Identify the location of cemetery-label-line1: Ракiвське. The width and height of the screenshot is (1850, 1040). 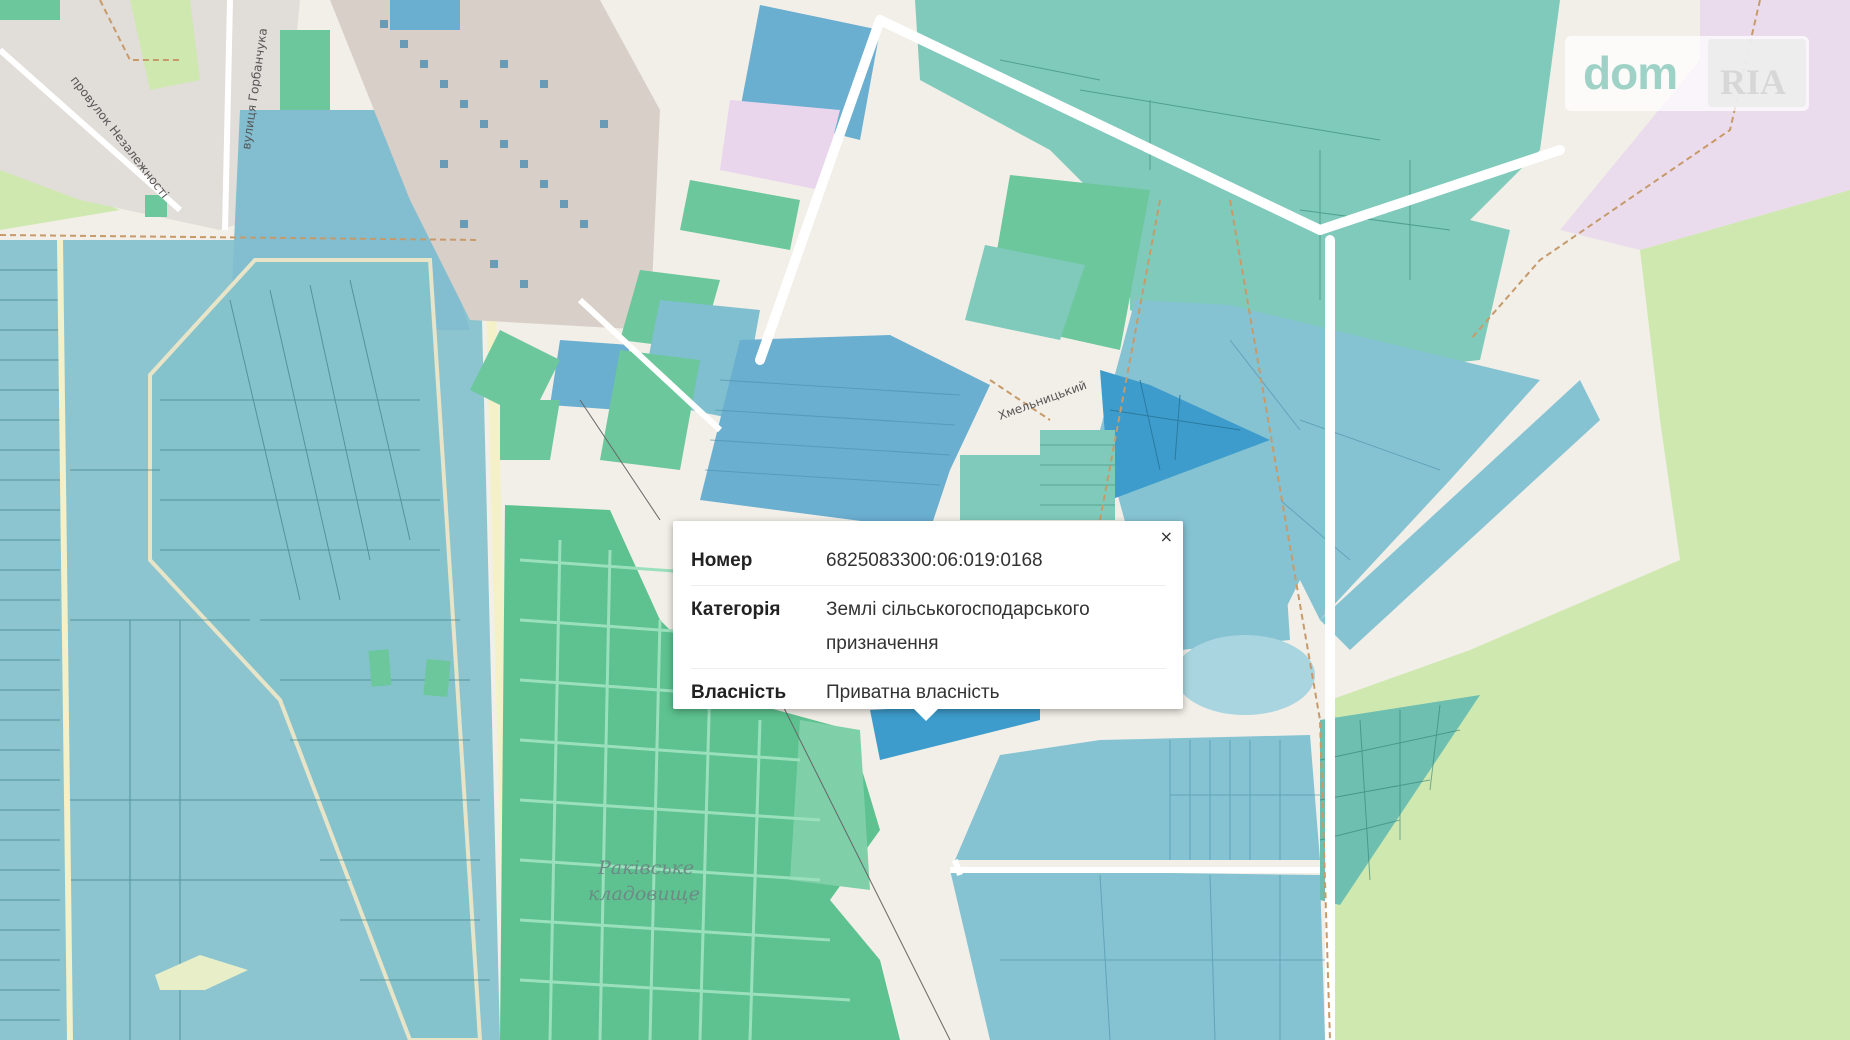
(645, 868).